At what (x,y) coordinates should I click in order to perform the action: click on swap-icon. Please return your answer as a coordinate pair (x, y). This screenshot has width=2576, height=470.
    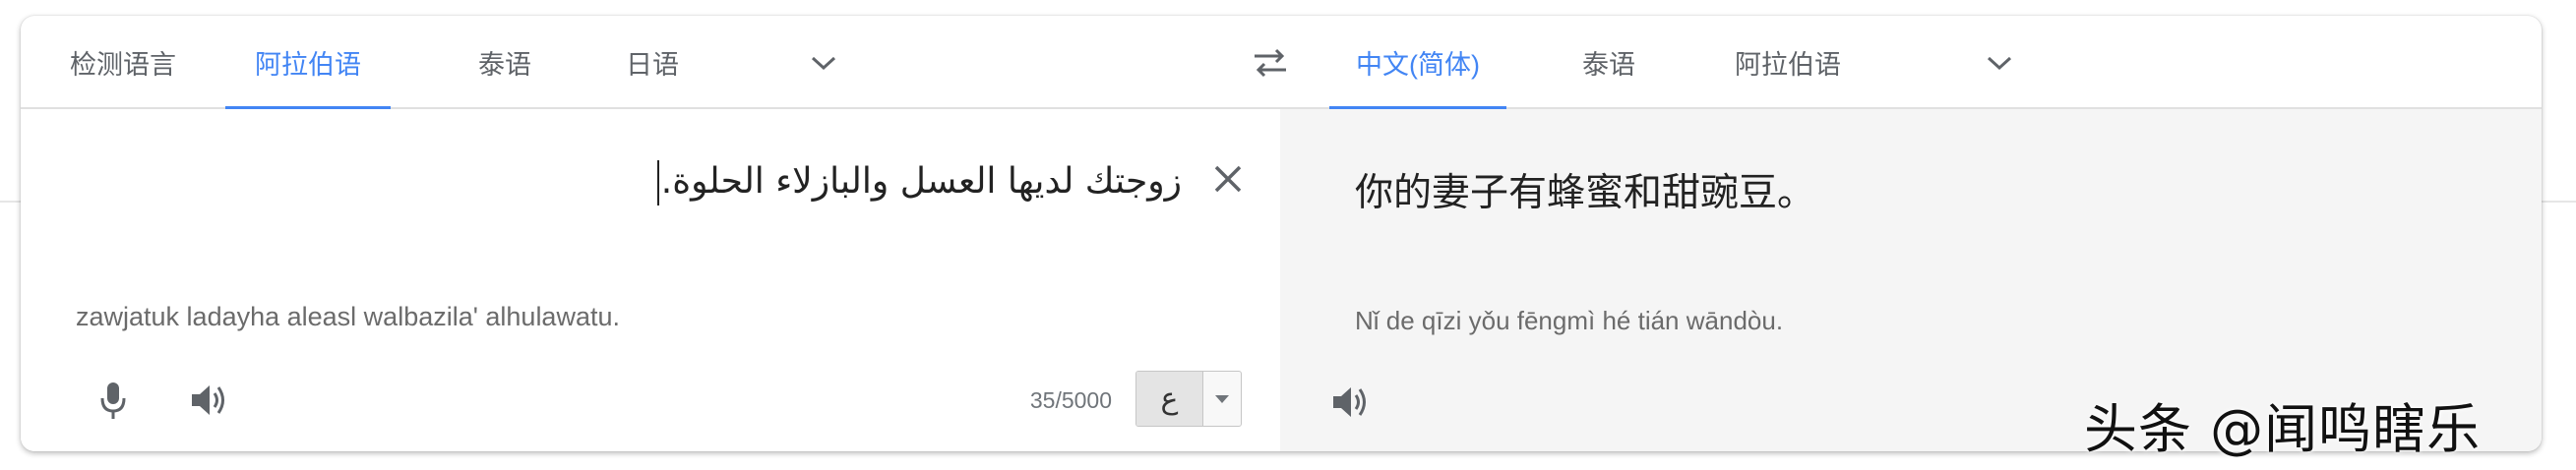
    Looking at the image, I should click on (1270, 62).